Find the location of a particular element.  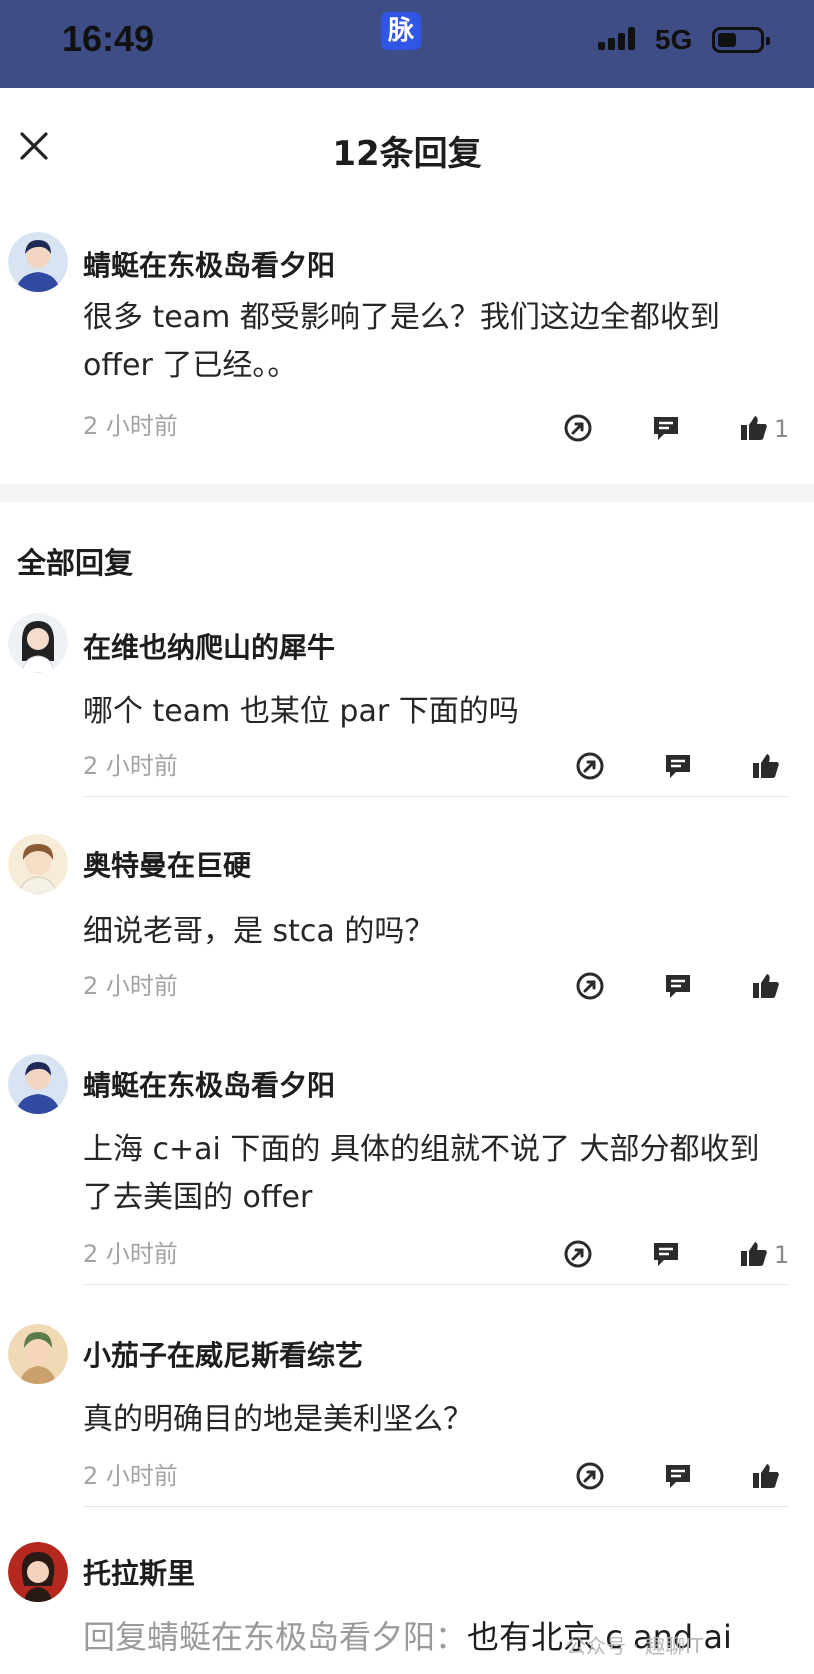

comment-content: 细说老哥，是 stca 的吗？ is located at coordinates (259, 931).